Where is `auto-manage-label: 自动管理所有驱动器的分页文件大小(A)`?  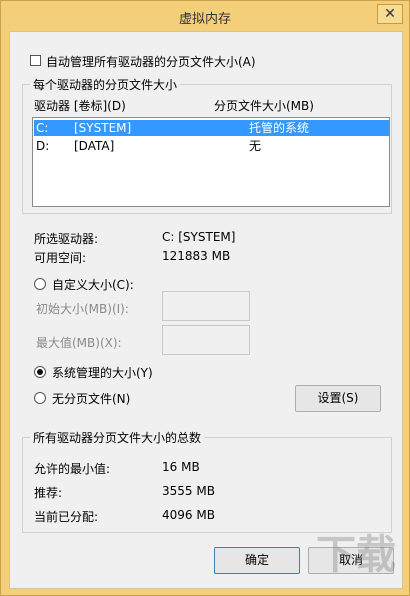 auto-manage-label: 自动管理所有驱动器的分页文件大小(A) is located at coordinates (151, 61).